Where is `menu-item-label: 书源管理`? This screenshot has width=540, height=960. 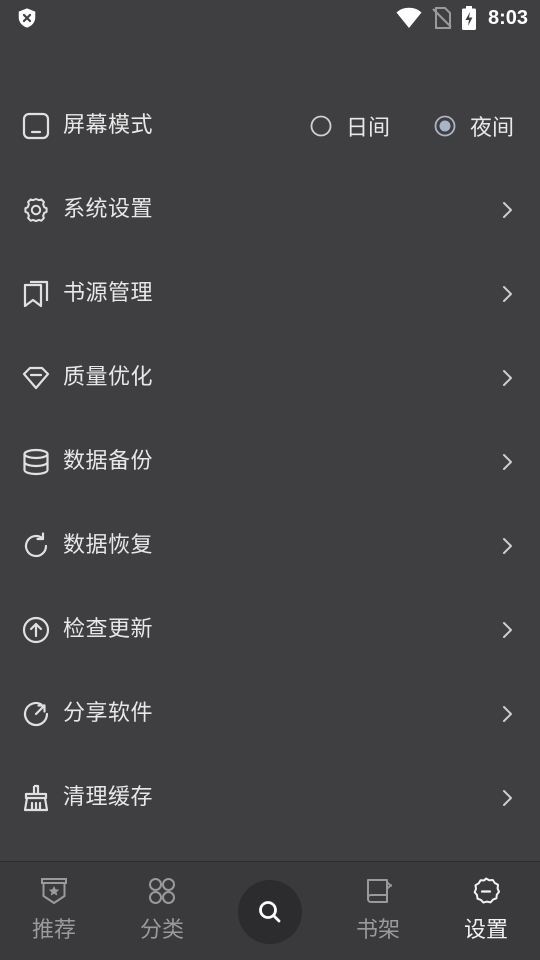
menu-item-label: 书源管理 is located at coordinates (108, 293).